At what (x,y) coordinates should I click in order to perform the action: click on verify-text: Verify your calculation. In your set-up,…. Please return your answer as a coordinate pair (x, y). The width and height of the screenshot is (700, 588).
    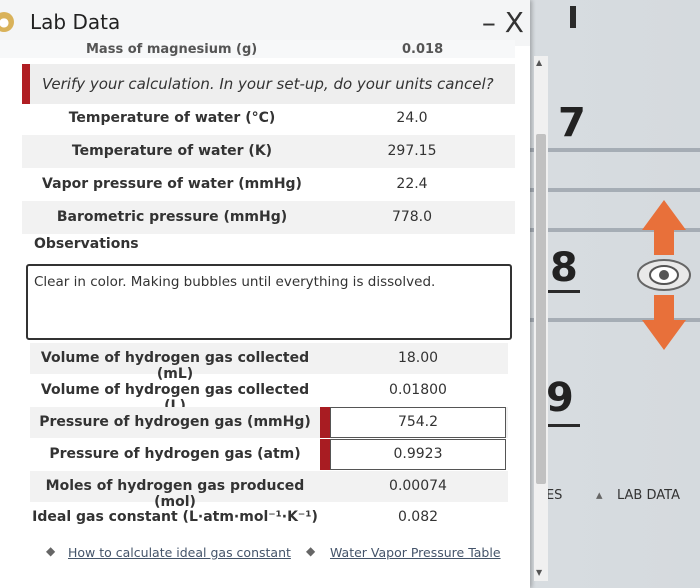
    Looking at the image, I should click on (268, 84).